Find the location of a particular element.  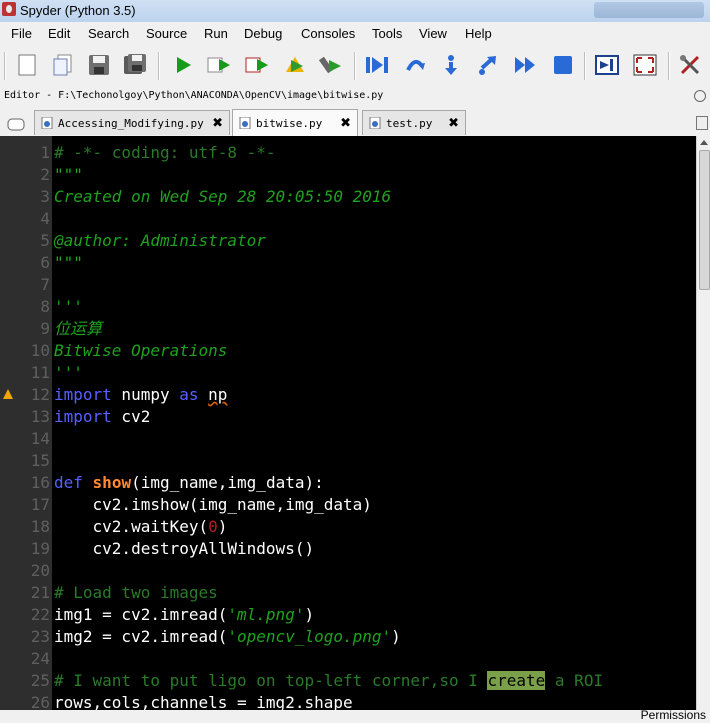

code-token: as is located at coordinates (189, 394).